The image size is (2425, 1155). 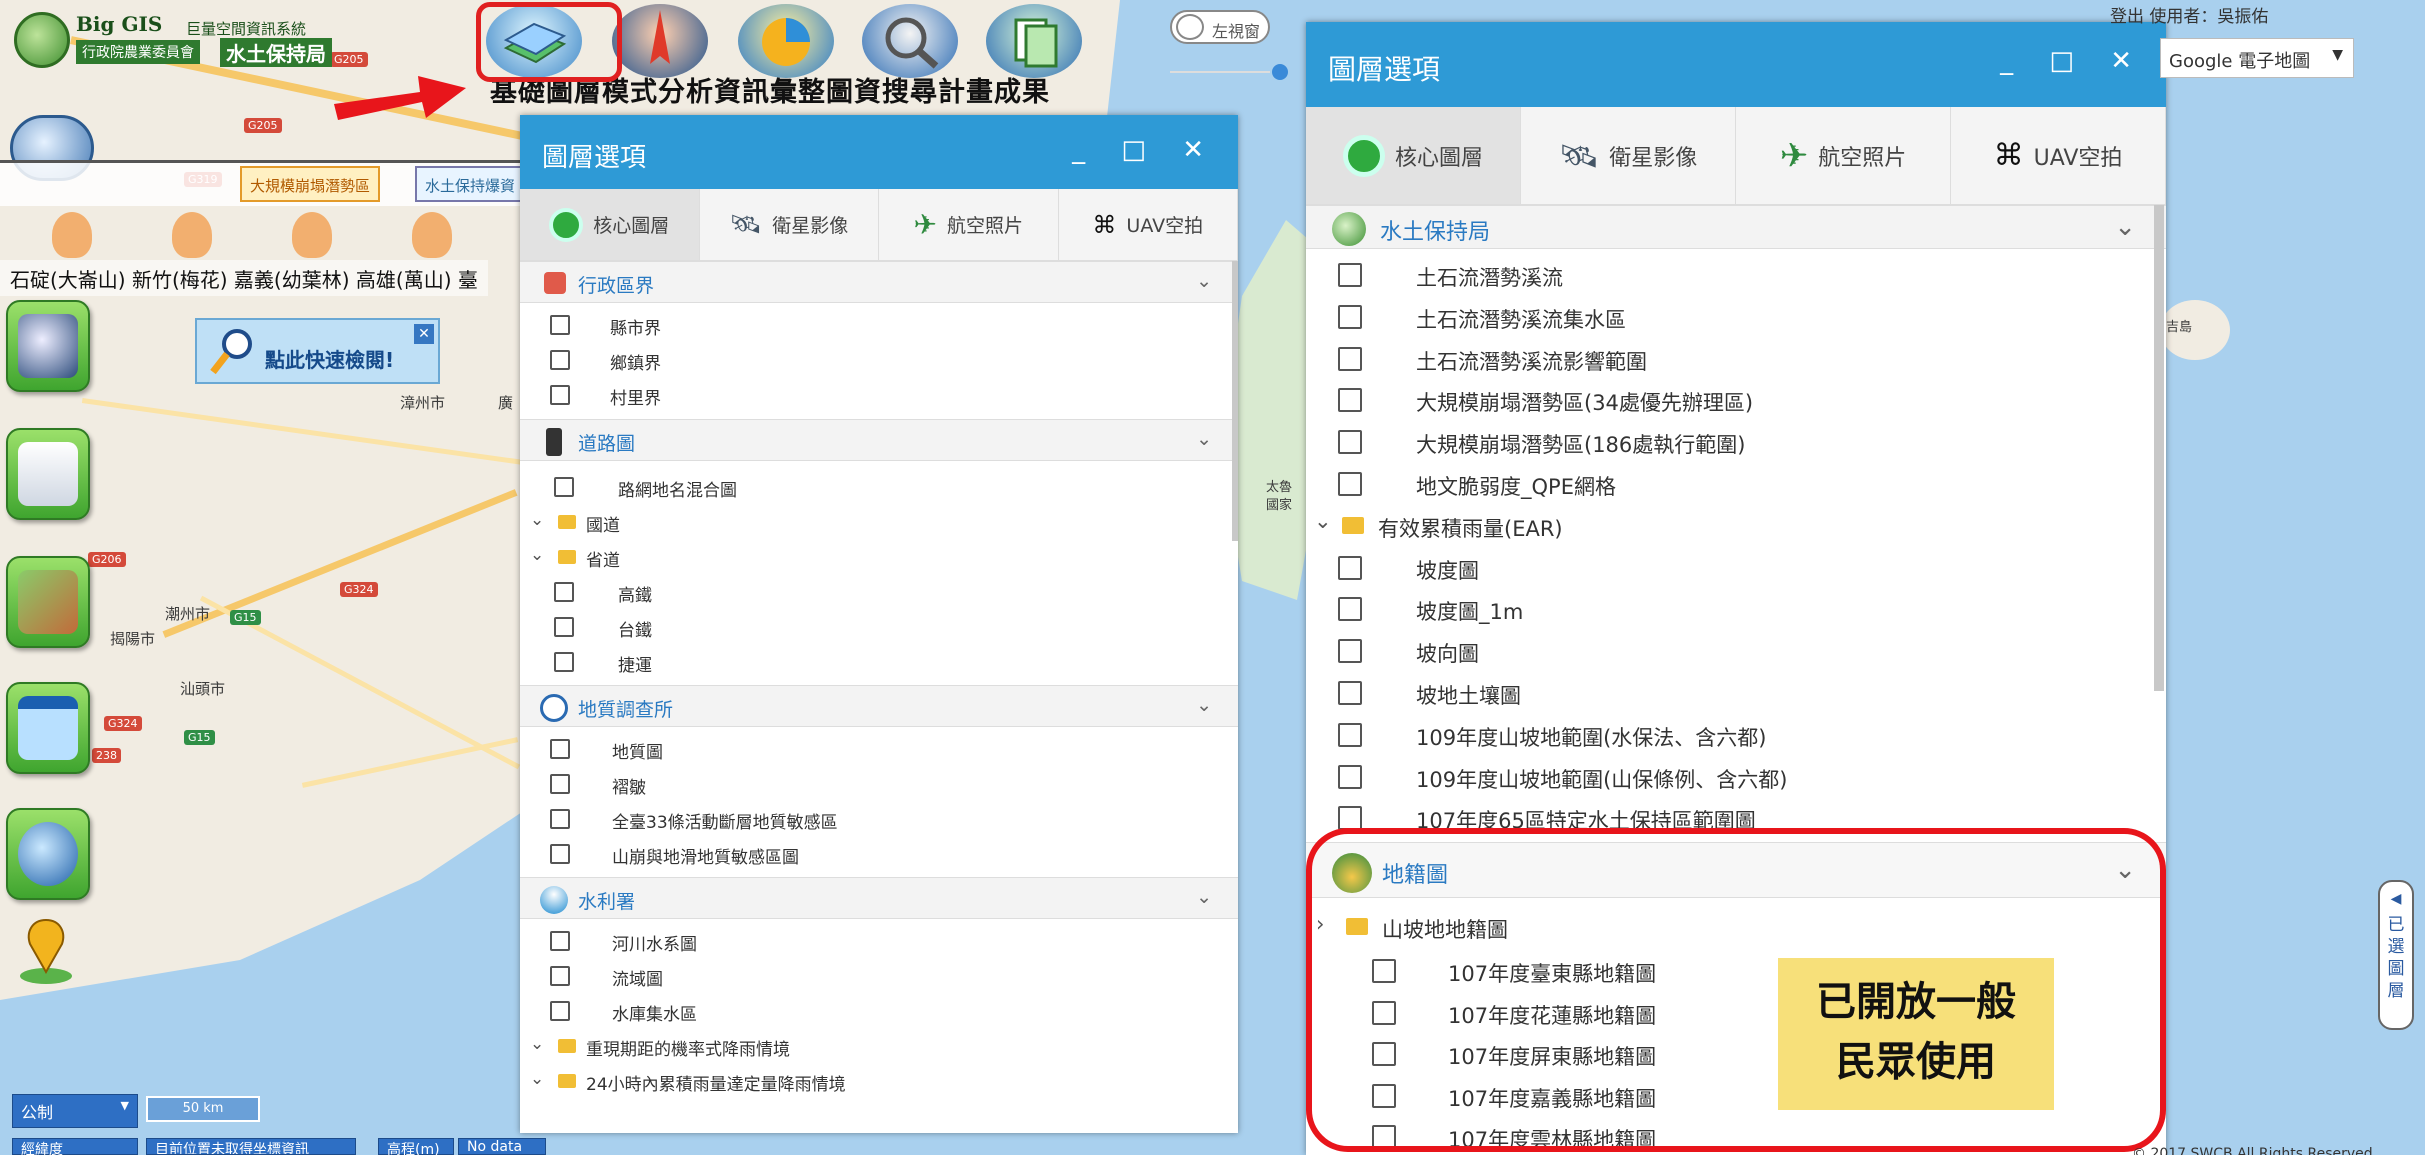 I want to click on close-icon: ✕, so click(x=424, y=334).